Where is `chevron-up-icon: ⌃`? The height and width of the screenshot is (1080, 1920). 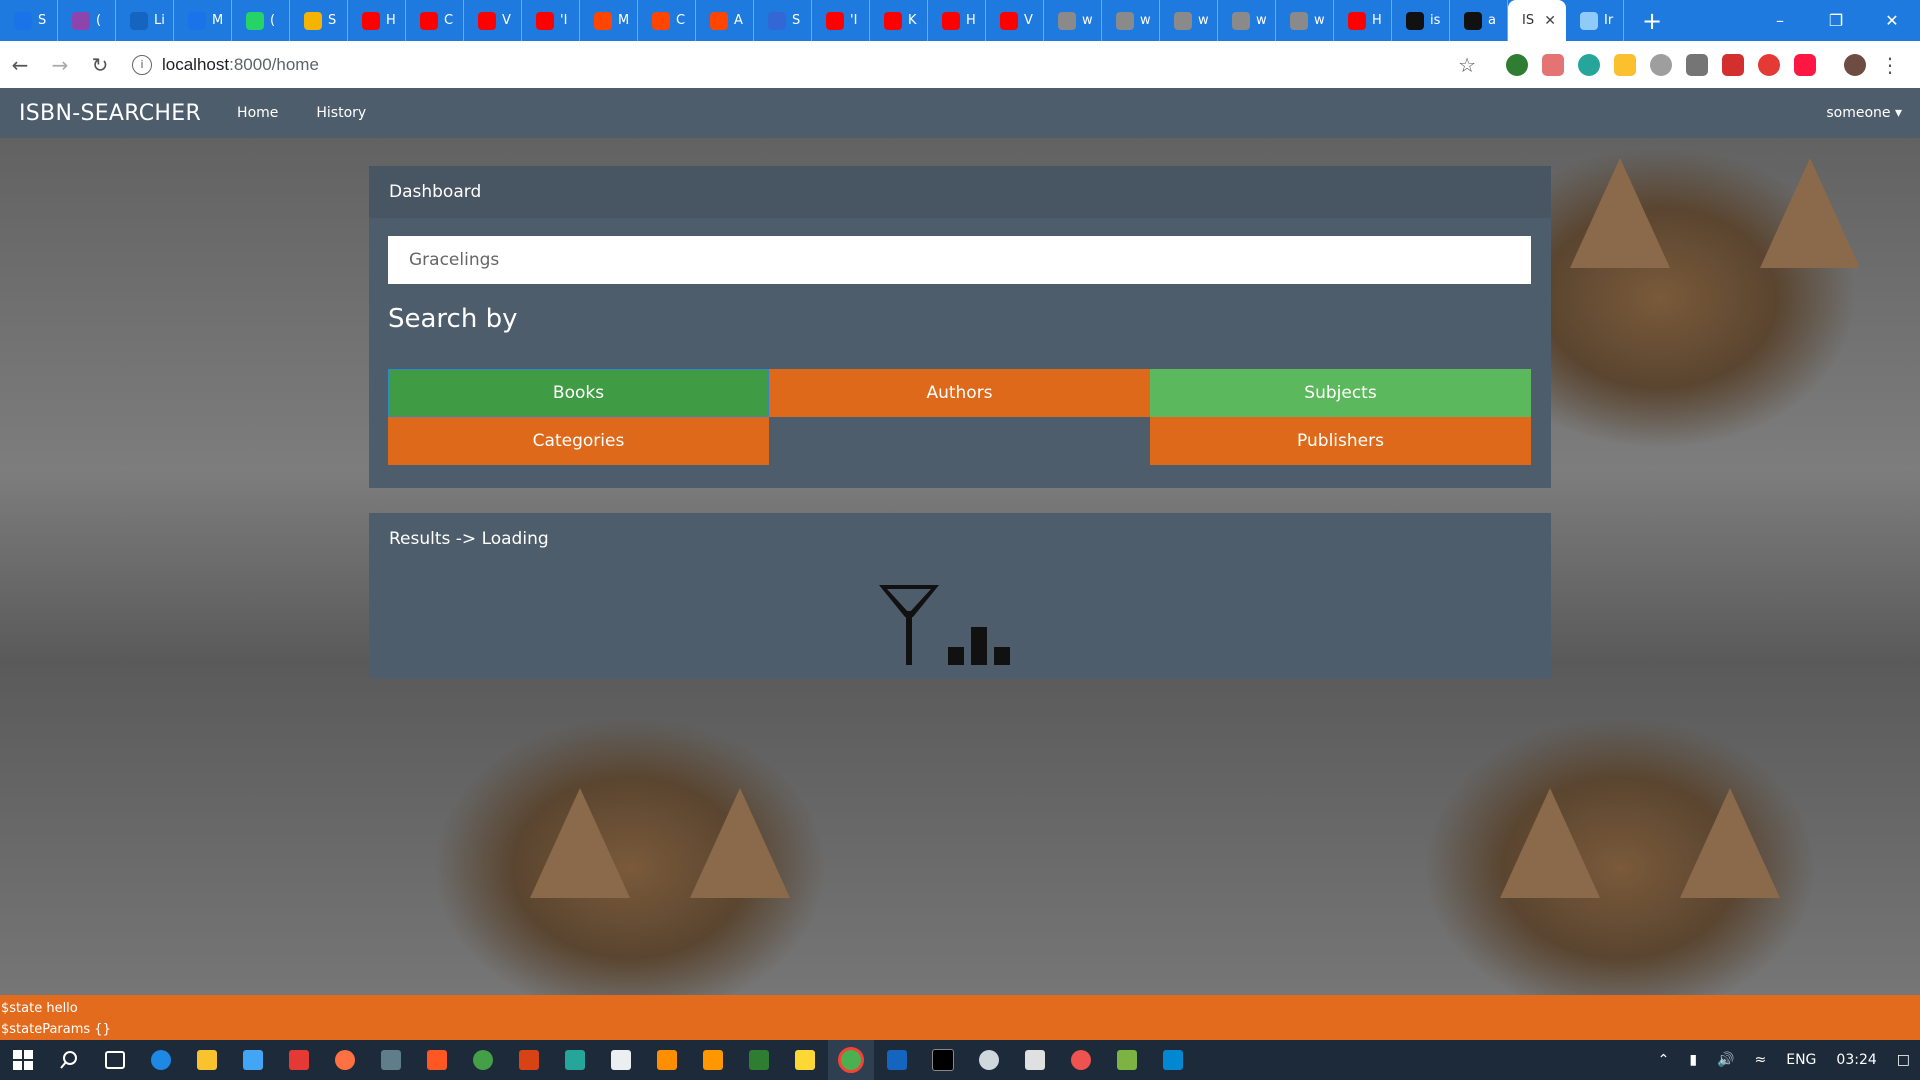
chevron-up-icon: ⌃ is located at coordinates (1664, 1060).